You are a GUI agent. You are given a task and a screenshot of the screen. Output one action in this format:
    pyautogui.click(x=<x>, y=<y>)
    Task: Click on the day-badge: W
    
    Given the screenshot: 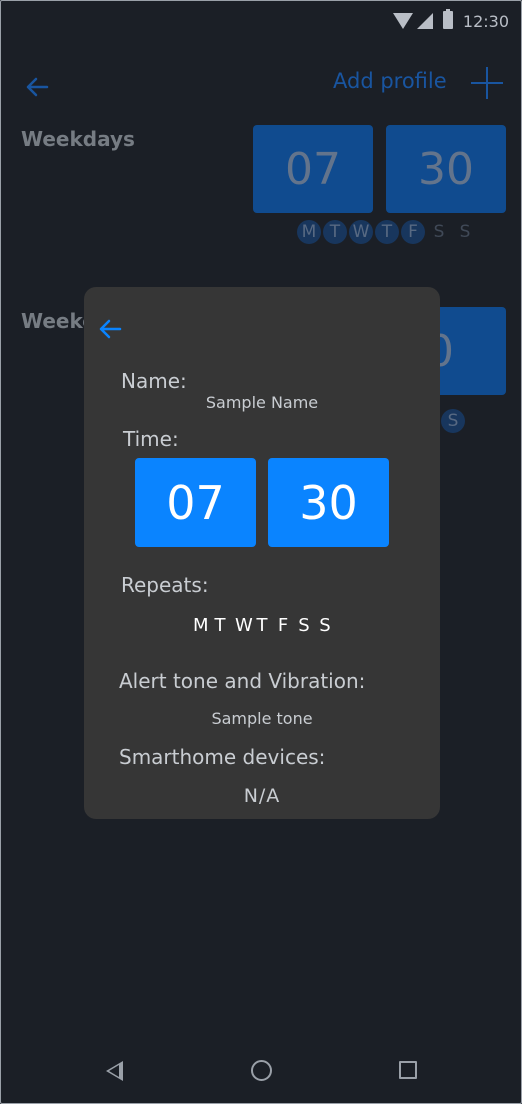 What is the action you would take?
    pyautogui.click(x=361, y=232)
    